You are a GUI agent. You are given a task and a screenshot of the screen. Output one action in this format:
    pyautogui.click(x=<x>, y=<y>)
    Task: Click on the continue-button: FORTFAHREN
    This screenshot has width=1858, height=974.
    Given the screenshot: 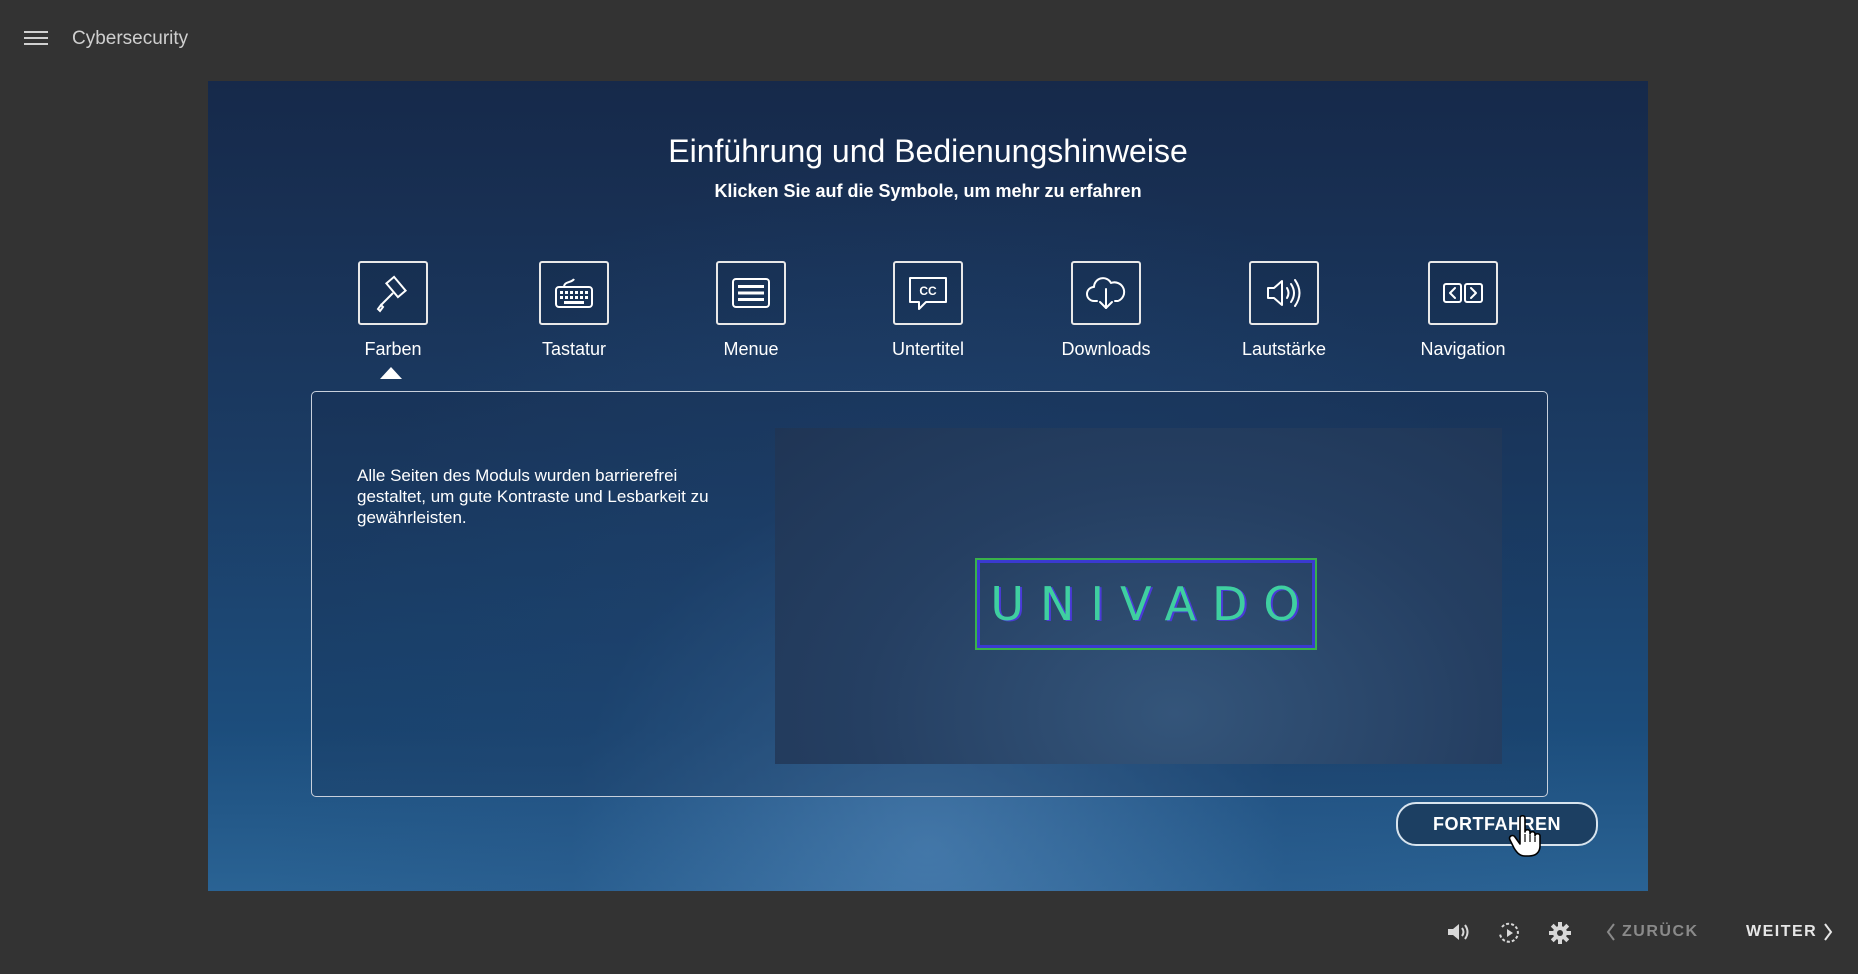 What is the action you would take?
    pyautogui.click(x=1497, y=824)
    